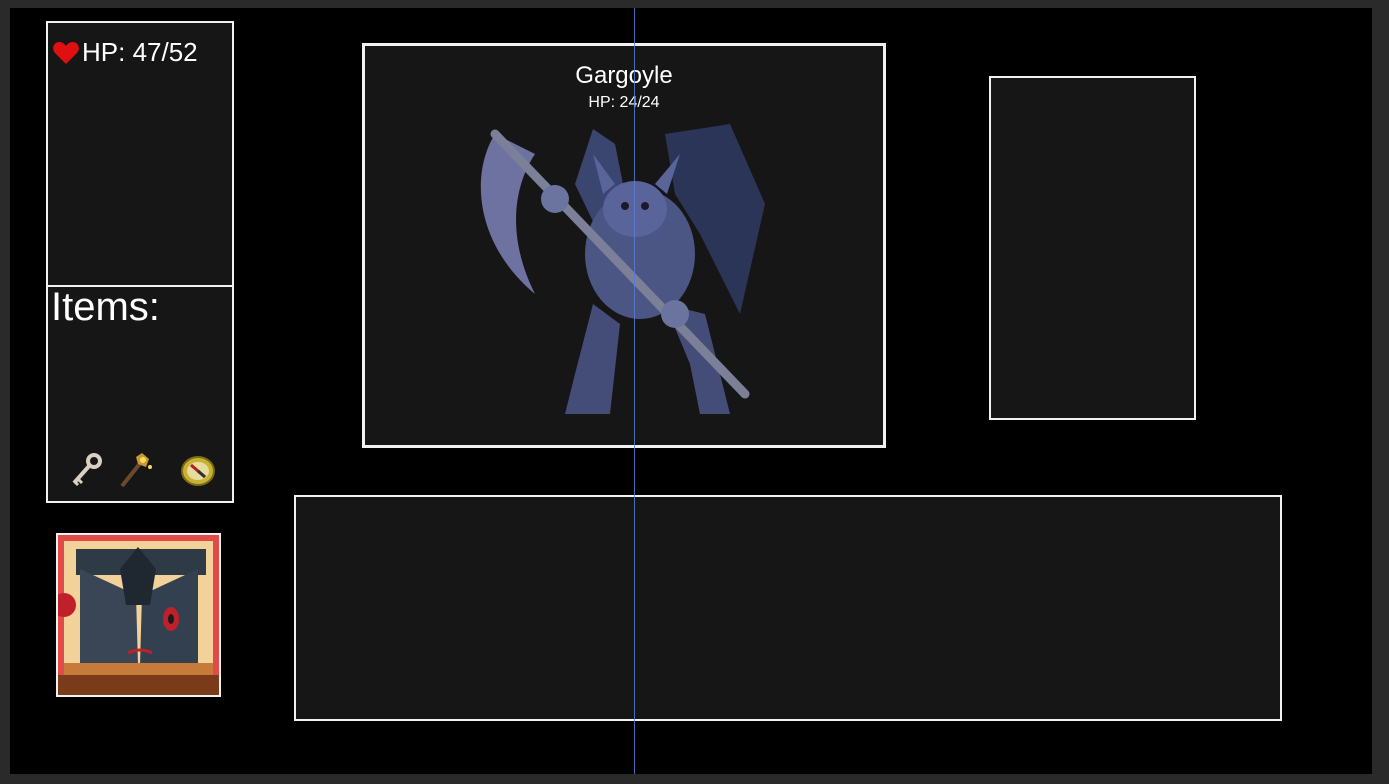  Describe the element at coordinates (140, 394) in the screenshot. I see `items-panel: Items:` at that location.